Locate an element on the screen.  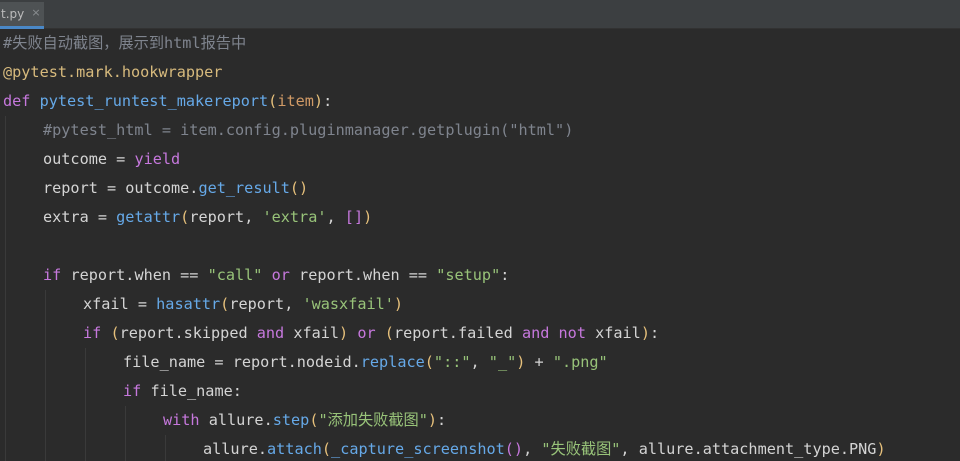
code-line: if file_name: is located at coordinates (182, 391).